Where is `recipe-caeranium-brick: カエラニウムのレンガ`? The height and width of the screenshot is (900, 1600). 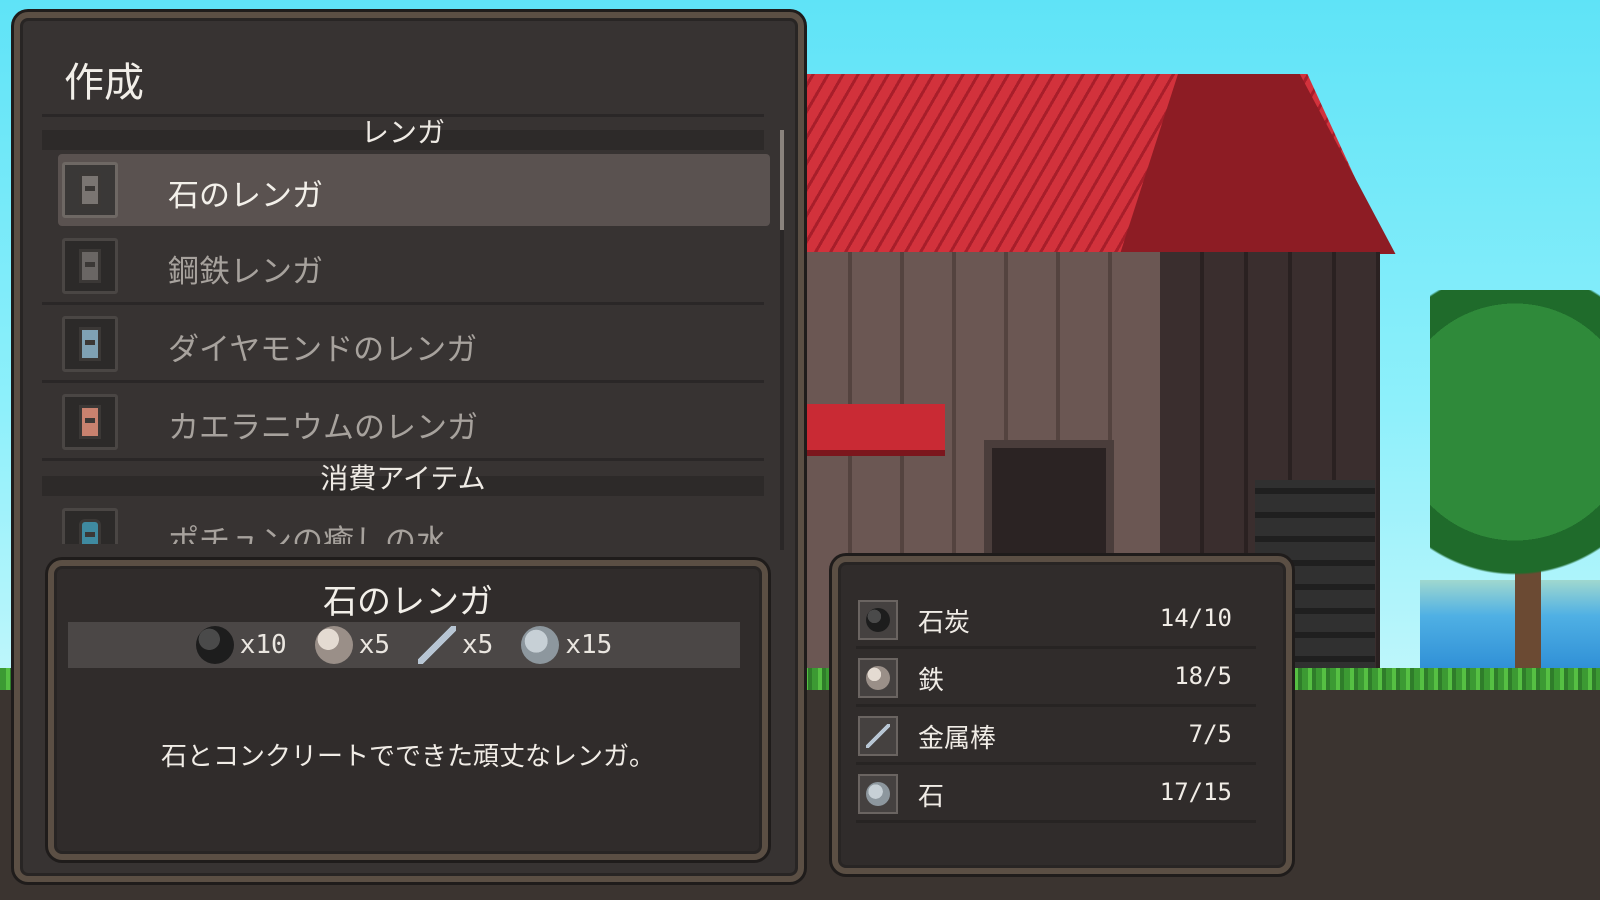
recipe-caeranium-brick: カエラニウムのレンガ is located at coordinates (403, 423).